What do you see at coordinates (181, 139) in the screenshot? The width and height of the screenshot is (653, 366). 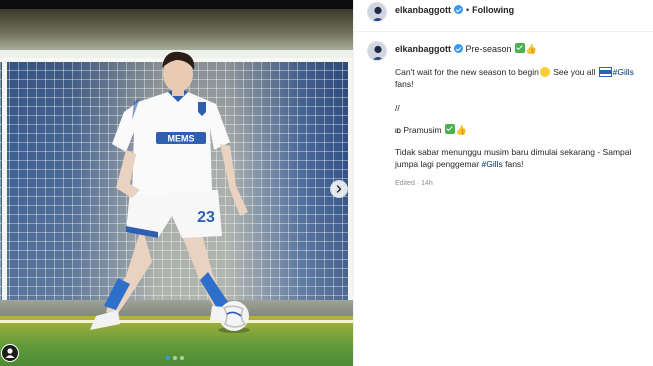 I see `jersey-sponsor: MEMS` at bounding box center [181, 139].